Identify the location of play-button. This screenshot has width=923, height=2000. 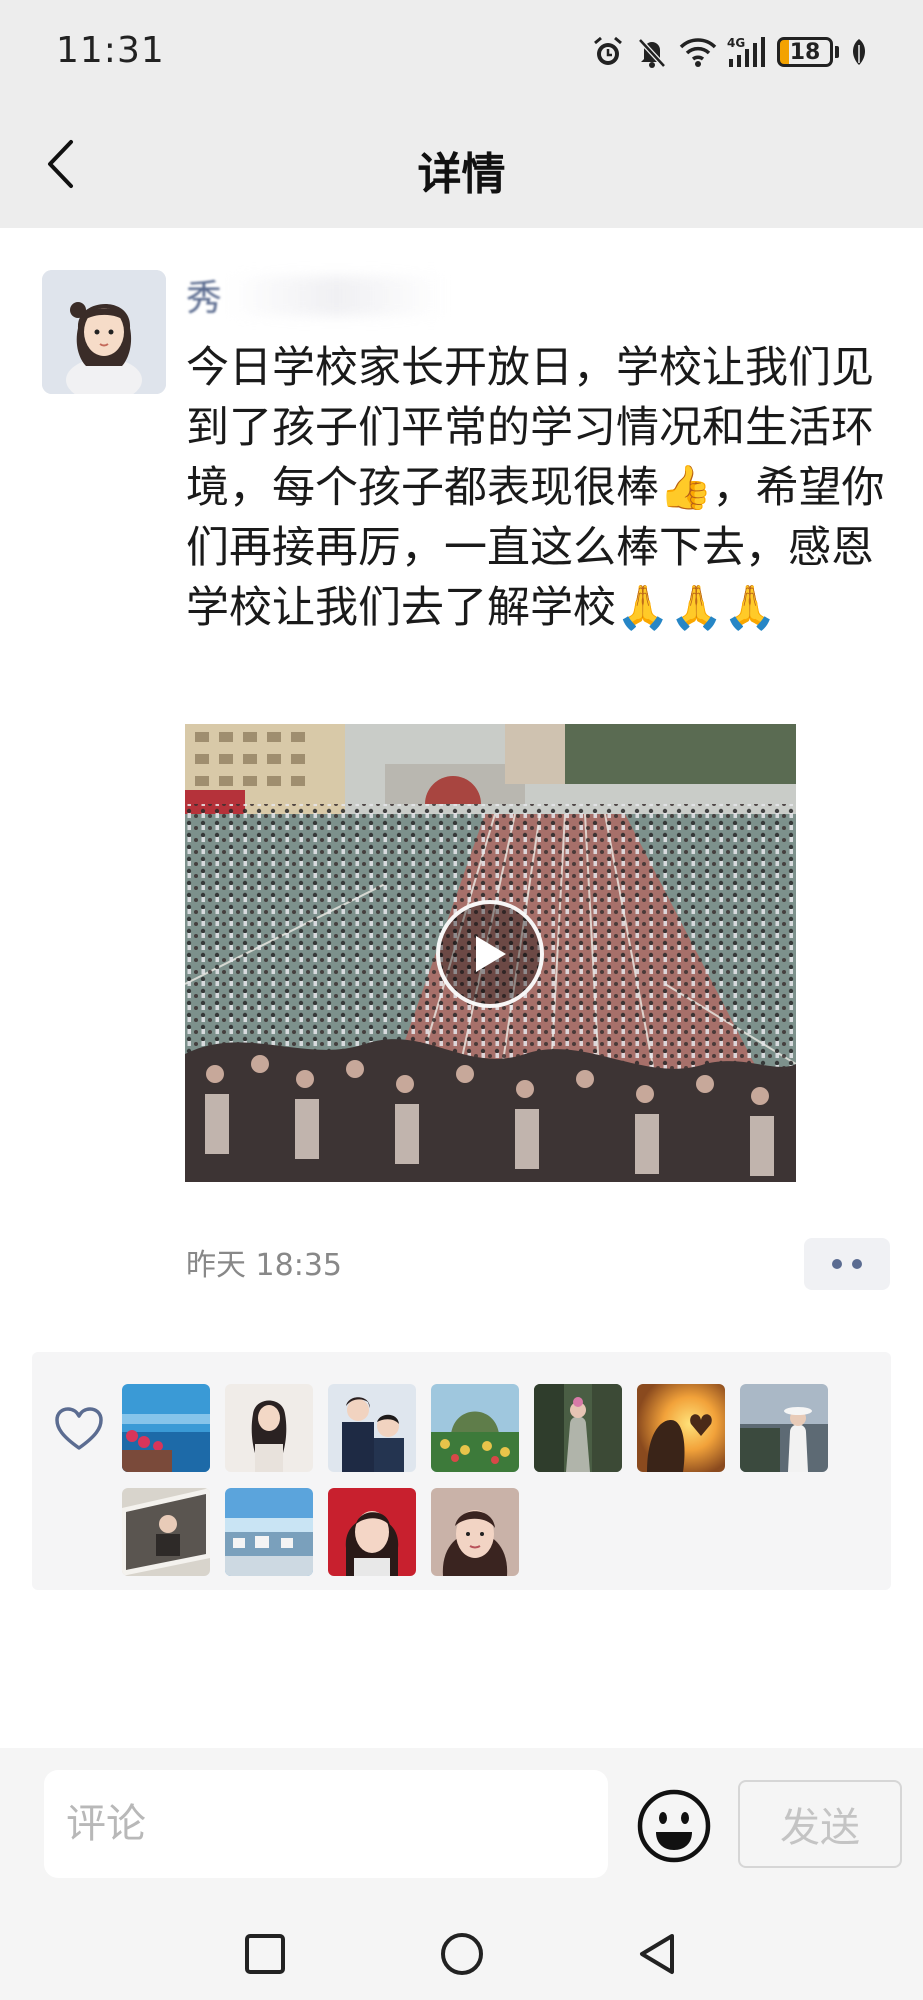
(490, 954).